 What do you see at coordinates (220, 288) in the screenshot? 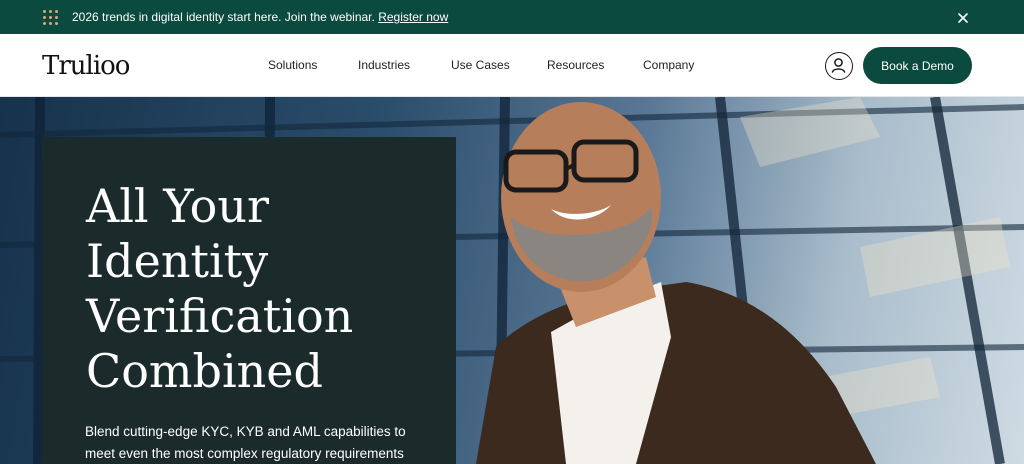
I see `hero-title: All Your Identity Verification Combined` at bounding box center [220, 288].